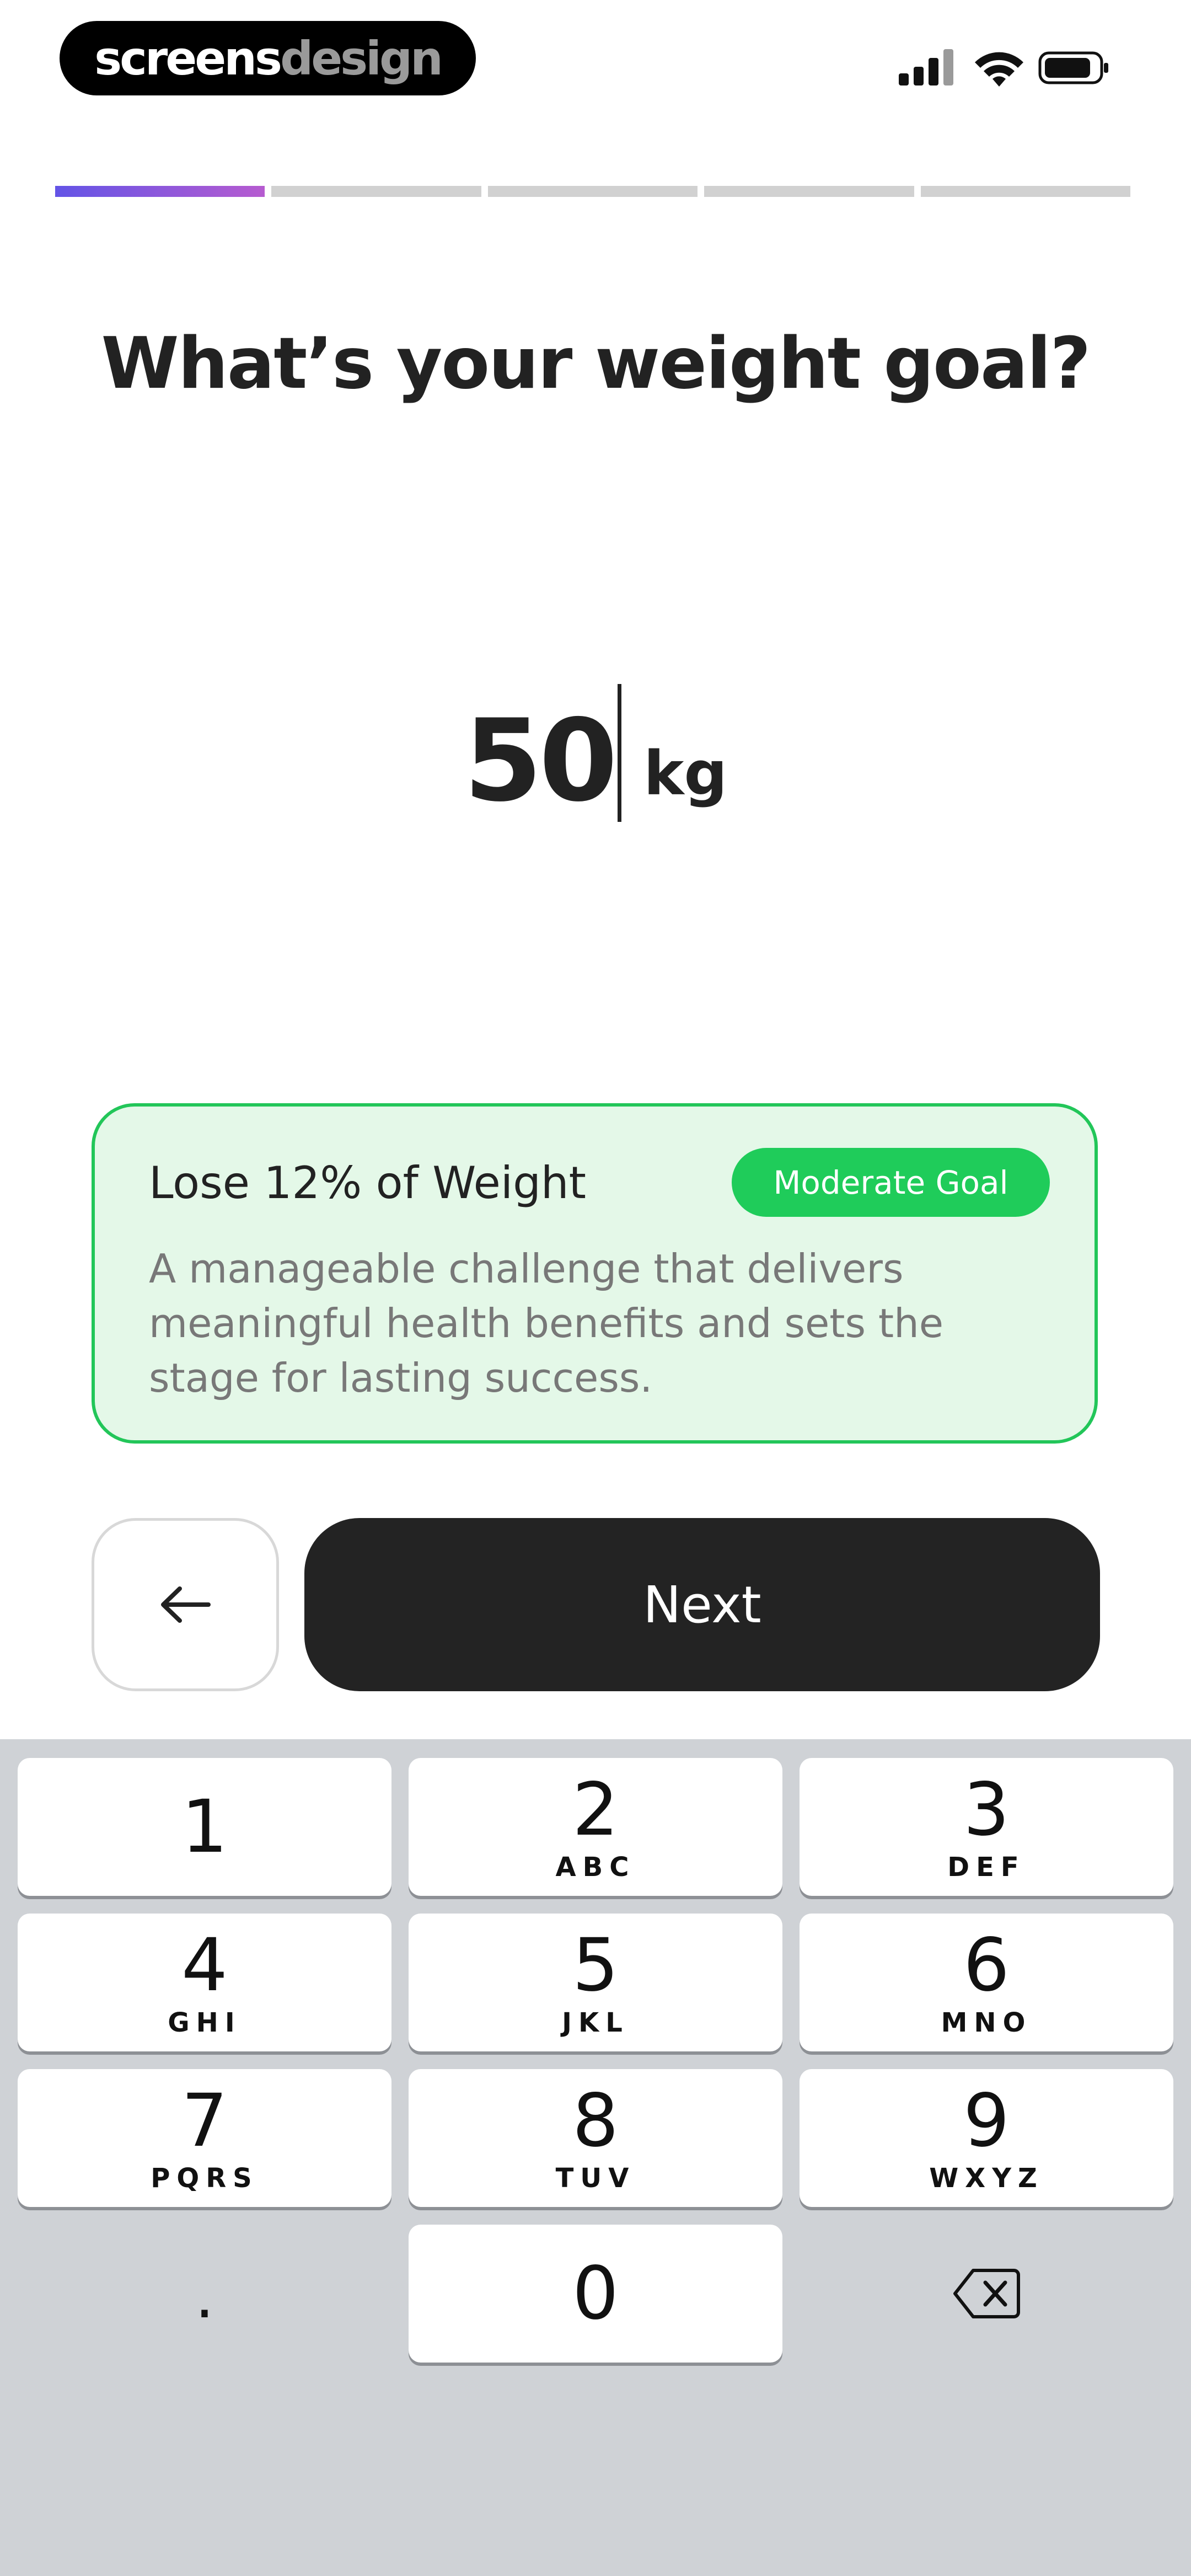 Image resolution: width=1191 pixels, height=2576 pixels. I want to click on key-0: 0, so click(595, 2294).